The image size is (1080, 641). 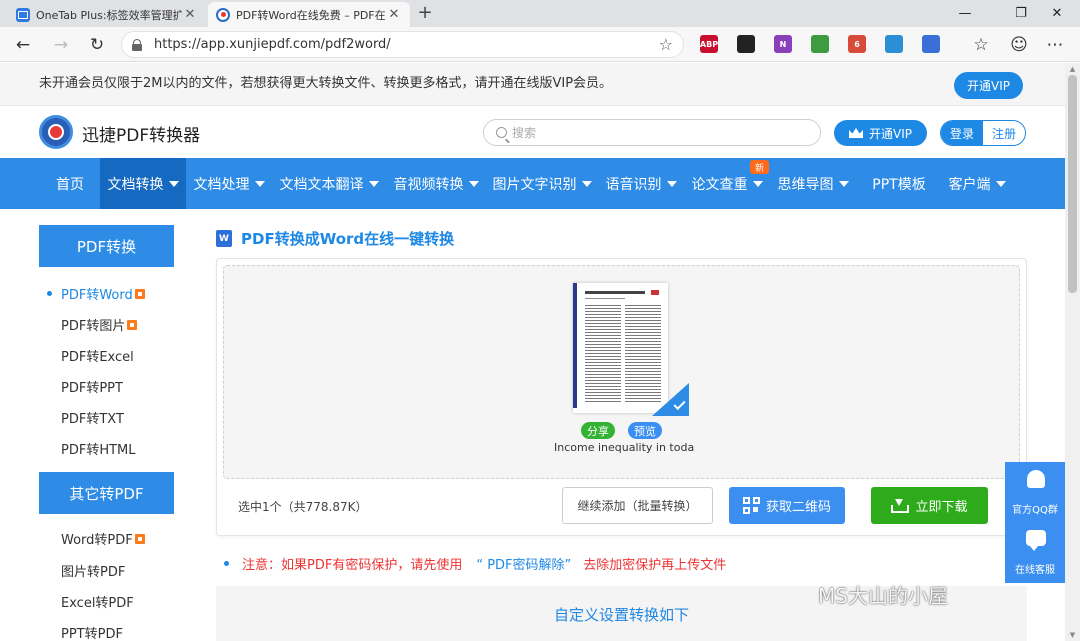 I want to click on sidebar-item-word-to-pdf: Word转PDF, so click(x=103, y=538).